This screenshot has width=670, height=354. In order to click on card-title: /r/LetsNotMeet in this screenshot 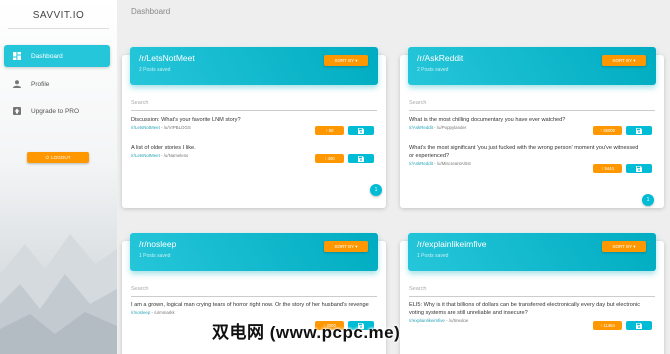, I will do `click(167, 58)`.